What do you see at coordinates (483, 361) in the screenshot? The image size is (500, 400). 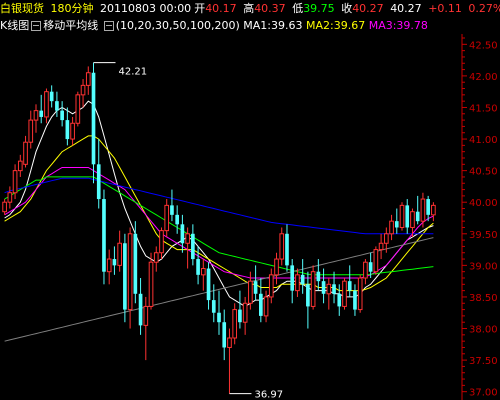 I see `y-tick-label: 37.50` at bounding box center [483, 361].